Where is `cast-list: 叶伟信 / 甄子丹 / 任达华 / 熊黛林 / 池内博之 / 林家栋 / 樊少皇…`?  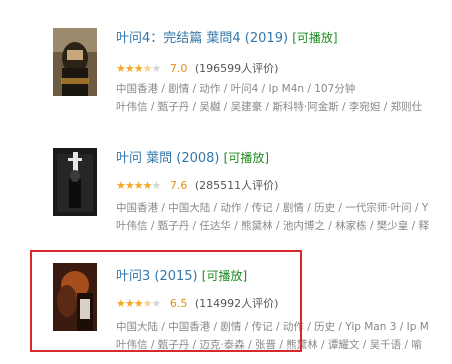
cast-list: 叶伟信 / 甄子丹 / 任达华 / 熊黛林 / 池内博之 / 林家栋 / 樊少皇… is located at coordinates (272, 226).